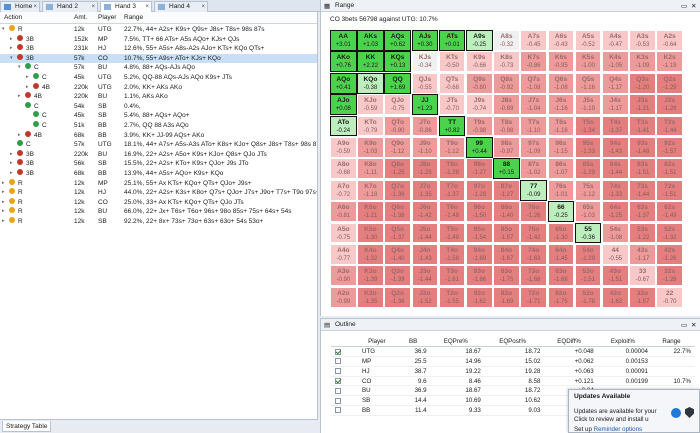 The height and width of the screenshot is (433, 700). What do you see at coordinates (561, 297) in the screenshot?
I see `hand-cell: 62o -1.75` at bounding box center [561, 297].